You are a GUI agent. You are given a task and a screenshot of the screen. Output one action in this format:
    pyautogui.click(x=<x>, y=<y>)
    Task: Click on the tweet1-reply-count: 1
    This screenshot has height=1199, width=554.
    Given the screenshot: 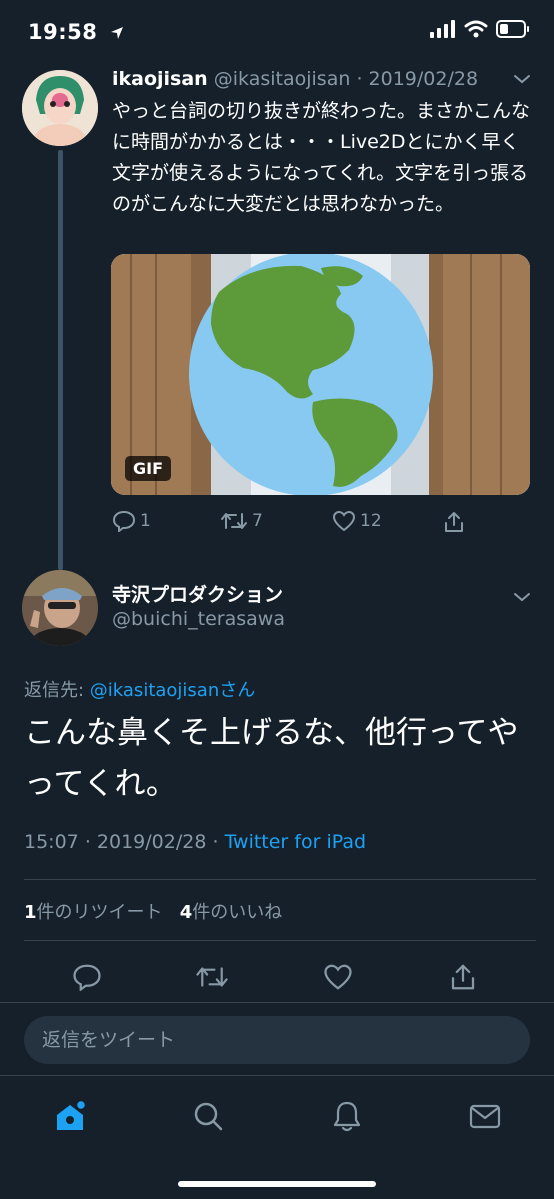 What is the action you would take?
    pyautogui.click(x=145, y=521)
    